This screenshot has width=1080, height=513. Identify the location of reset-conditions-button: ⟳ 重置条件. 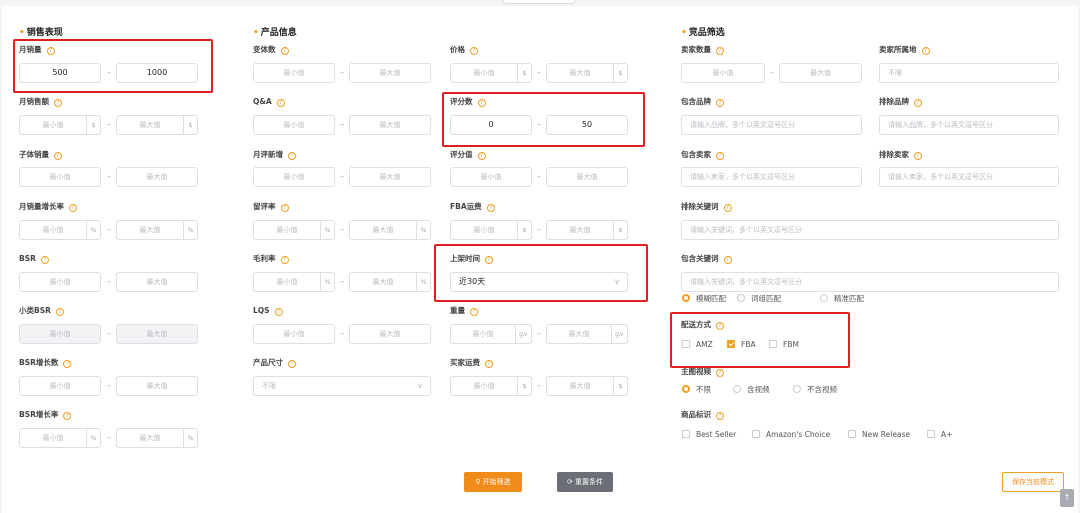
(585, 482).